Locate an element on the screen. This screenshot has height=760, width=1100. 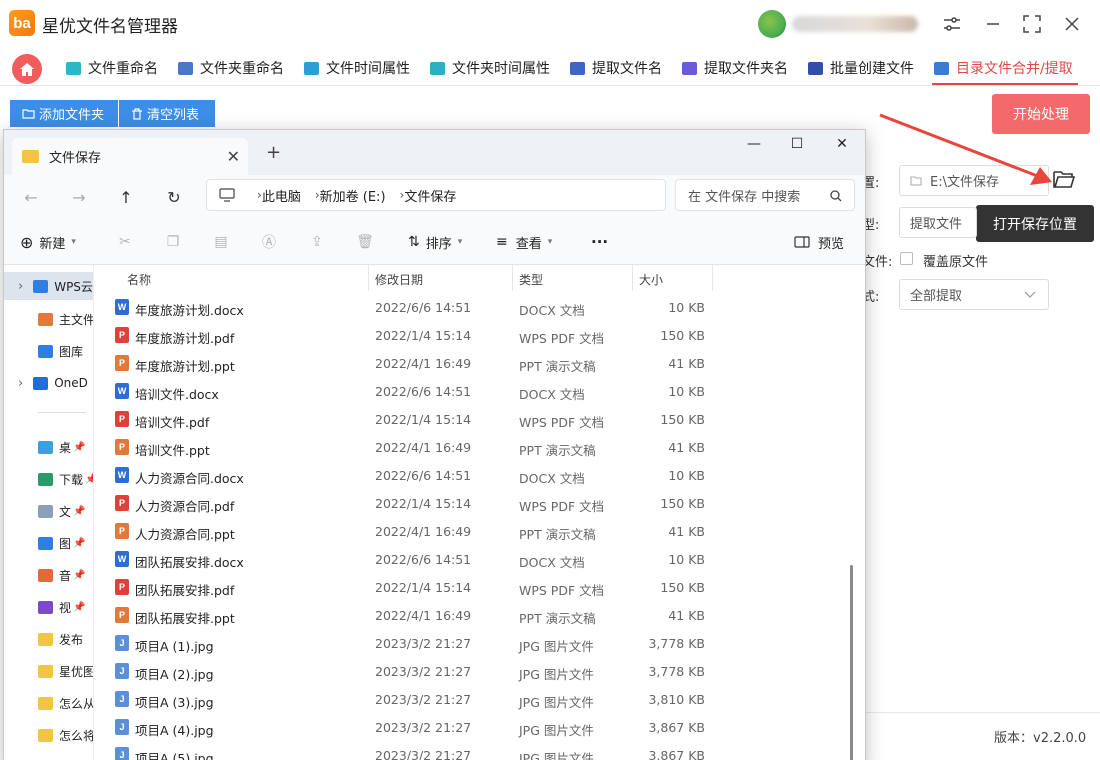
explorer-close-icon: ✕ is located at coordinates (842, 144).